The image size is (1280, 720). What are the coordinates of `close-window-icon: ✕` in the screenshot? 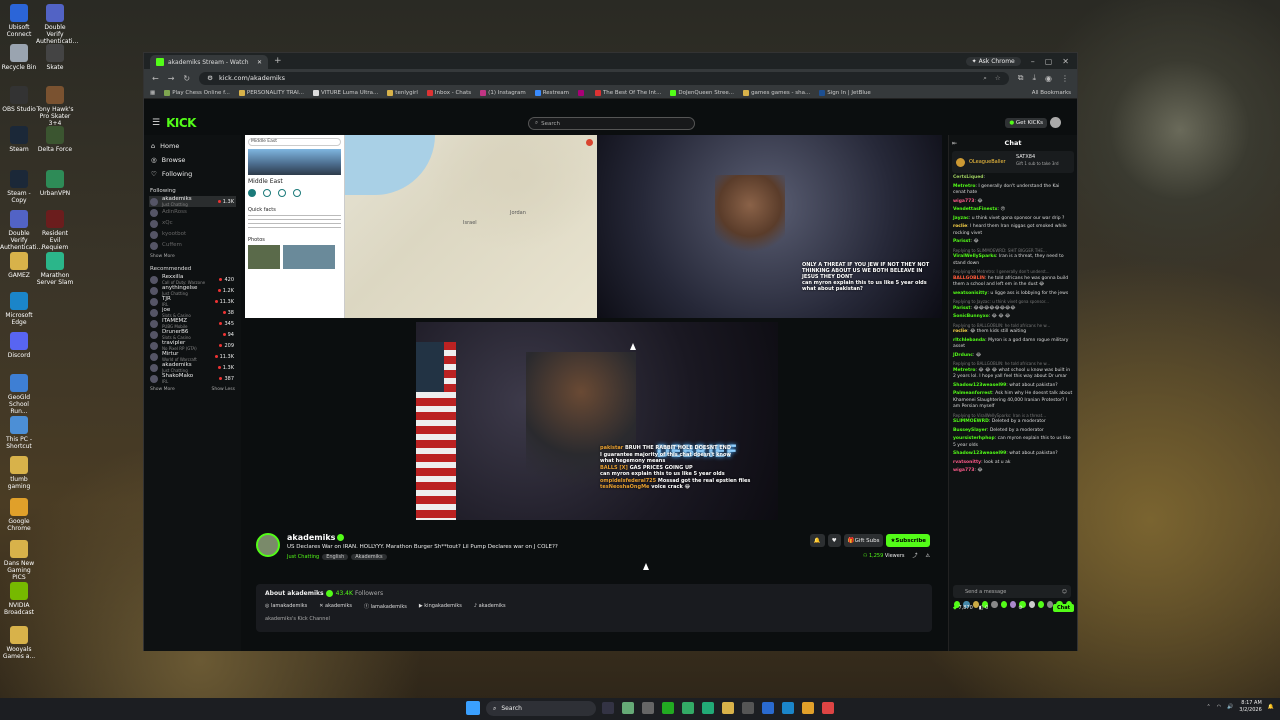 It's located at (1065, 61).